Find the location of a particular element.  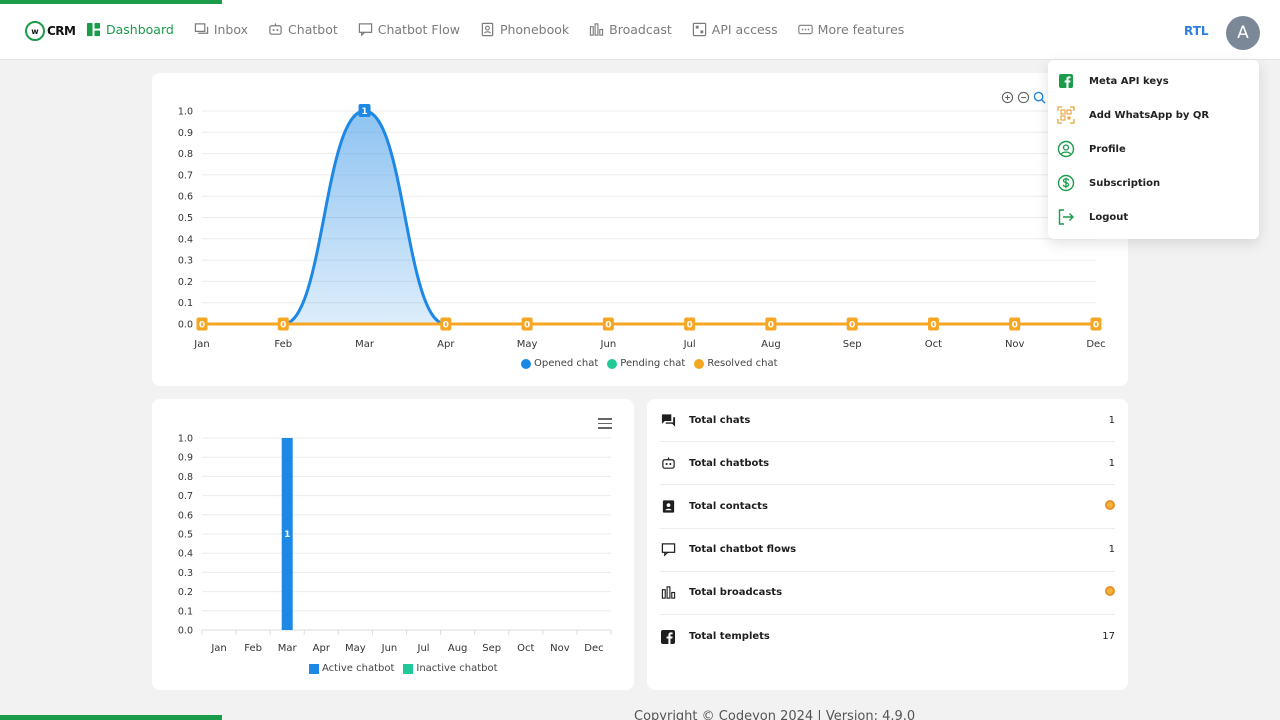

app-logo: w CRM is located at coordinates (50, 31).